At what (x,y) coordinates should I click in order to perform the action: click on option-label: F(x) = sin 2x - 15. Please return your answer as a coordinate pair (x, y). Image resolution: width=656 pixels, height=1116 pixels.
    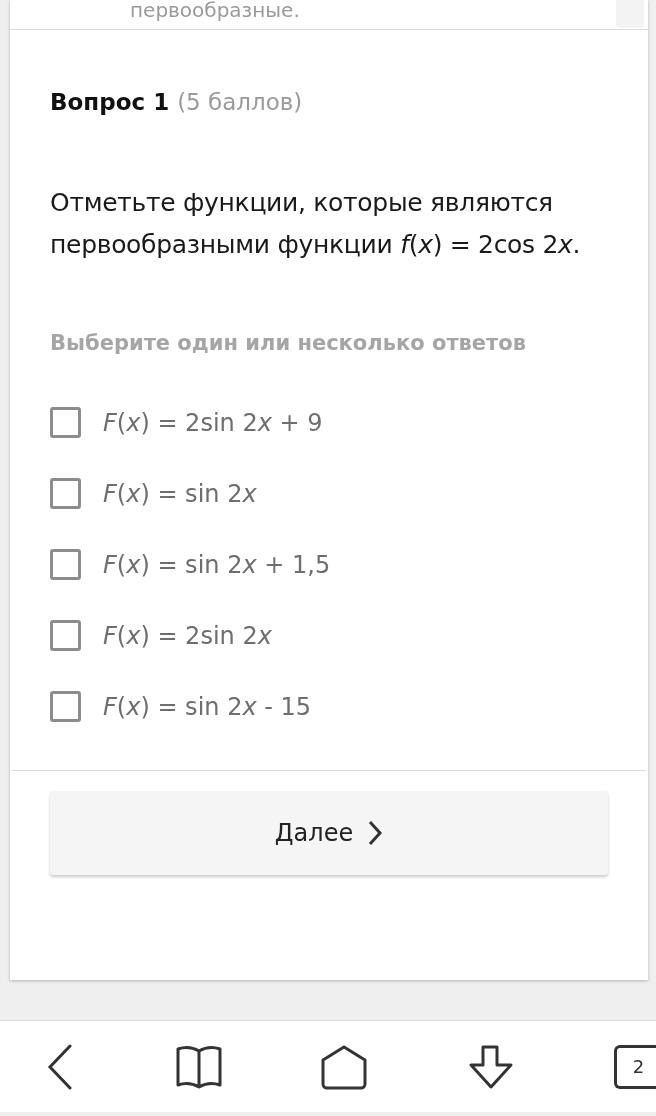
    Looking at the image, I should click on (207, 706).